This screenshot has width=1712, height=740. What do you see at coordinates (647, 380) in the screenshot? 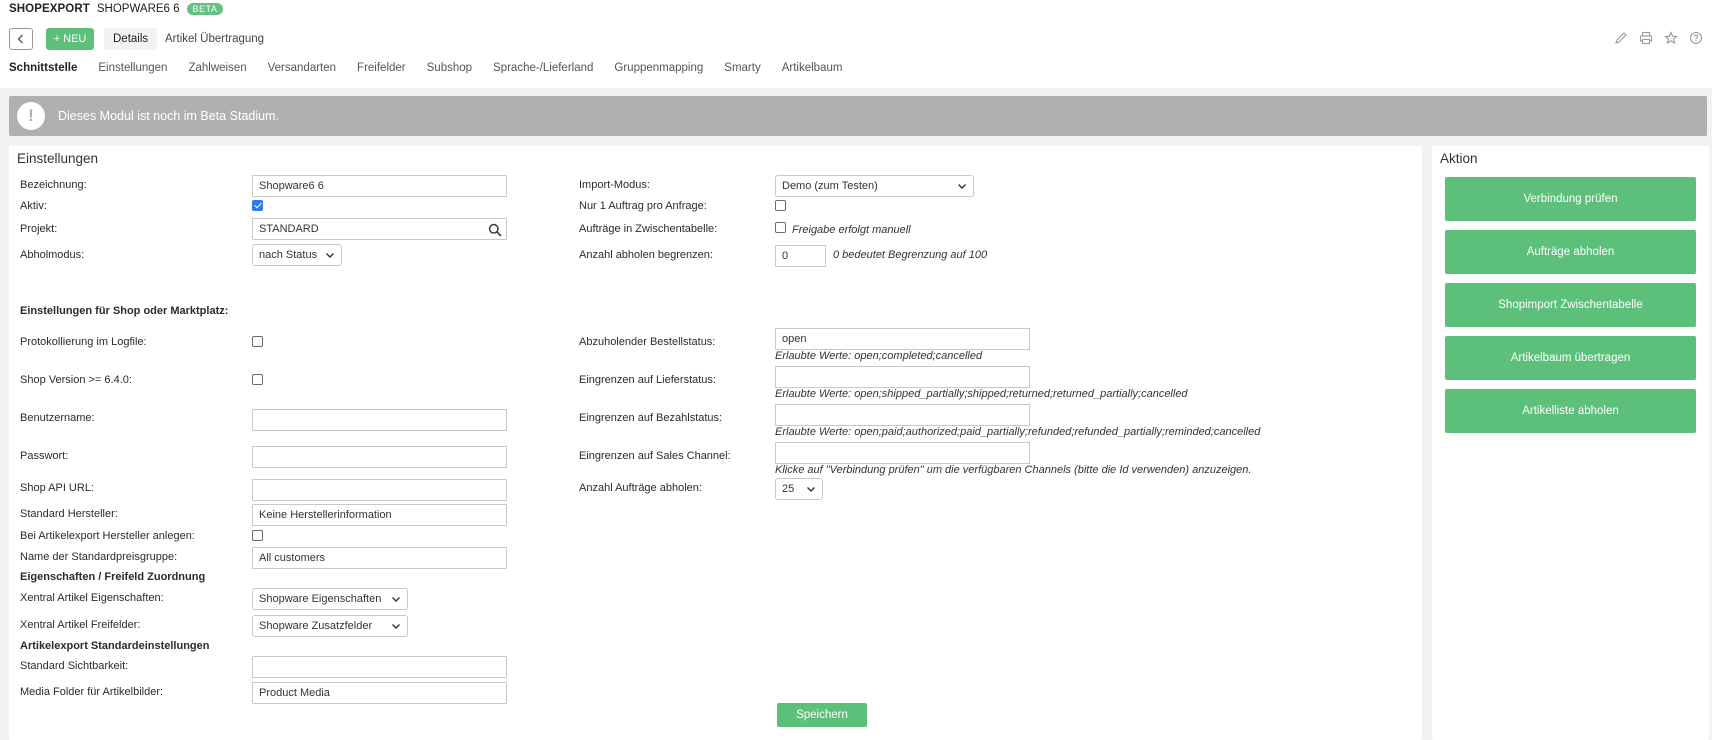
I see `lieferstatus-label: Eingrenzen auf Lieferstatus:` at bounding box center [647, 380].